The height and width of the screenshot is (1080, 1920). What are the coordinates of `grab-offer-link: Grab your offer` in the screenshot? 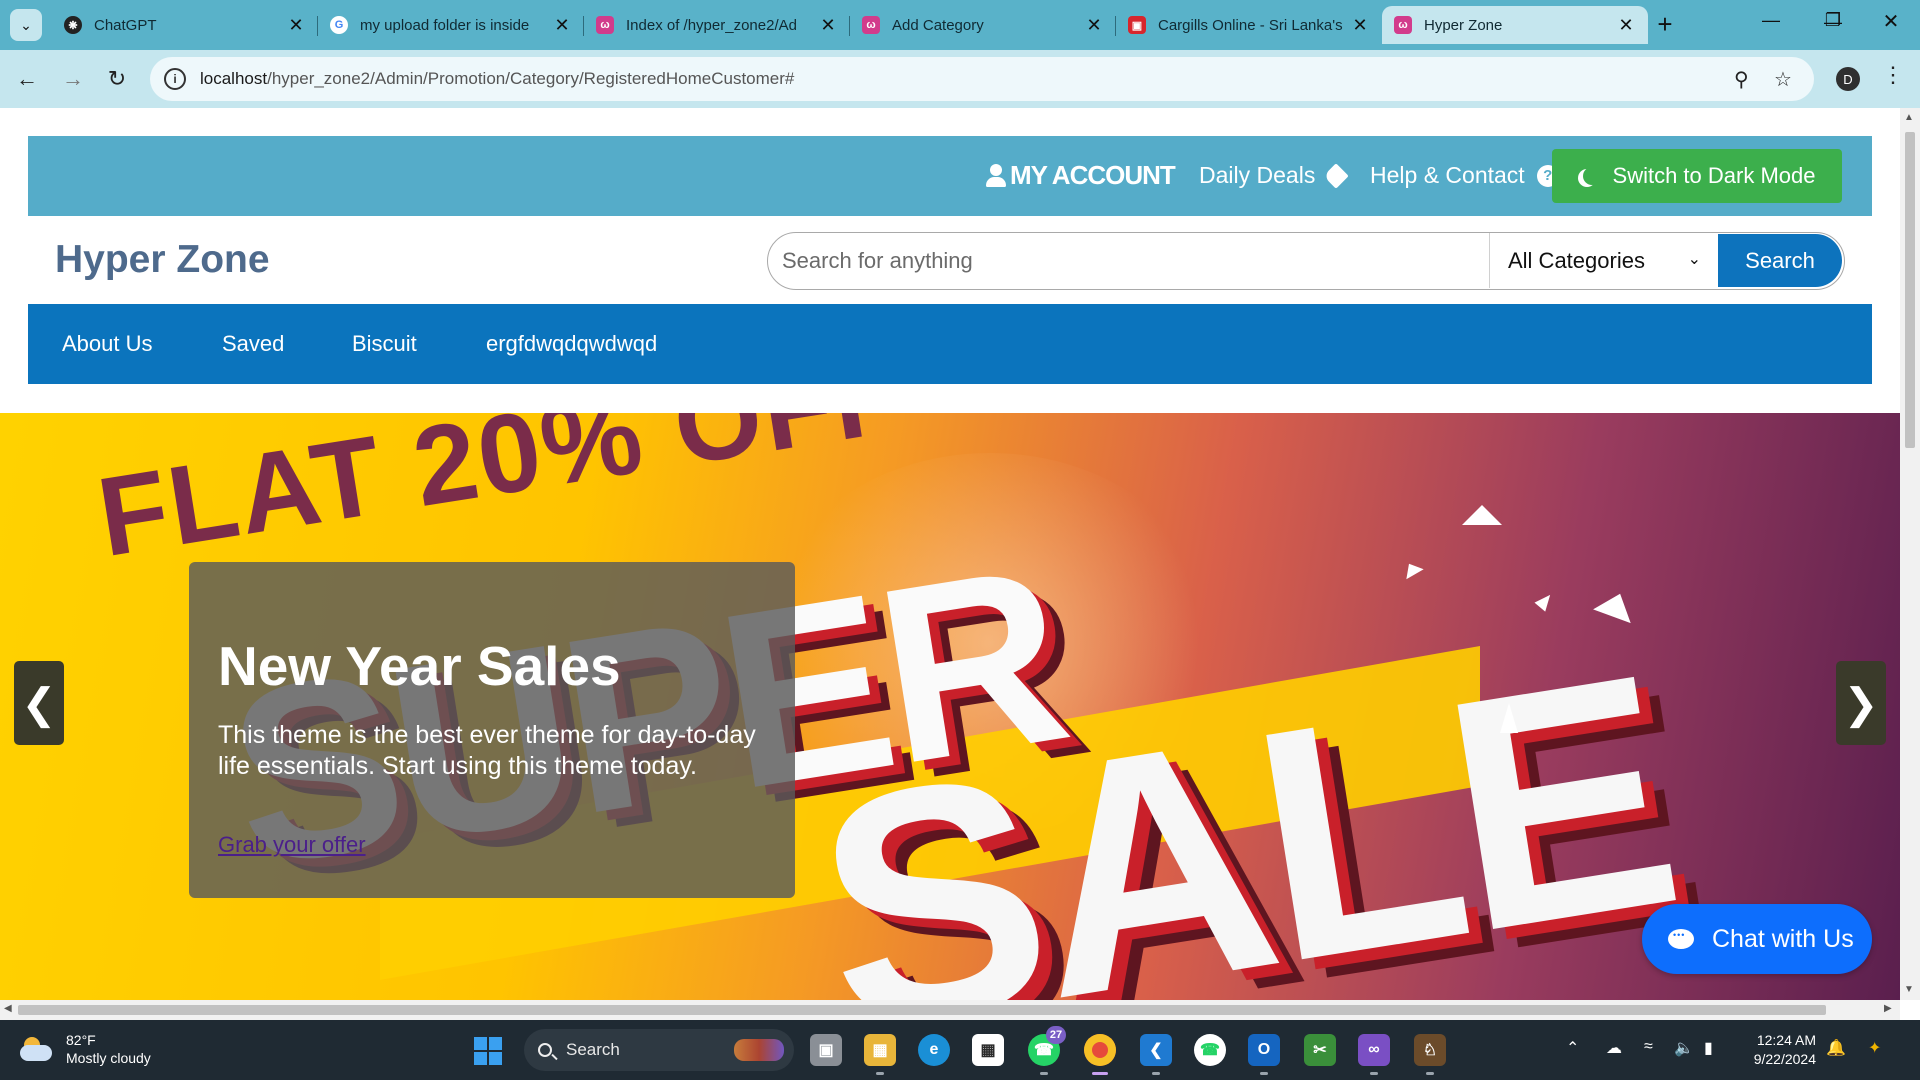 It's located at (292, 845).